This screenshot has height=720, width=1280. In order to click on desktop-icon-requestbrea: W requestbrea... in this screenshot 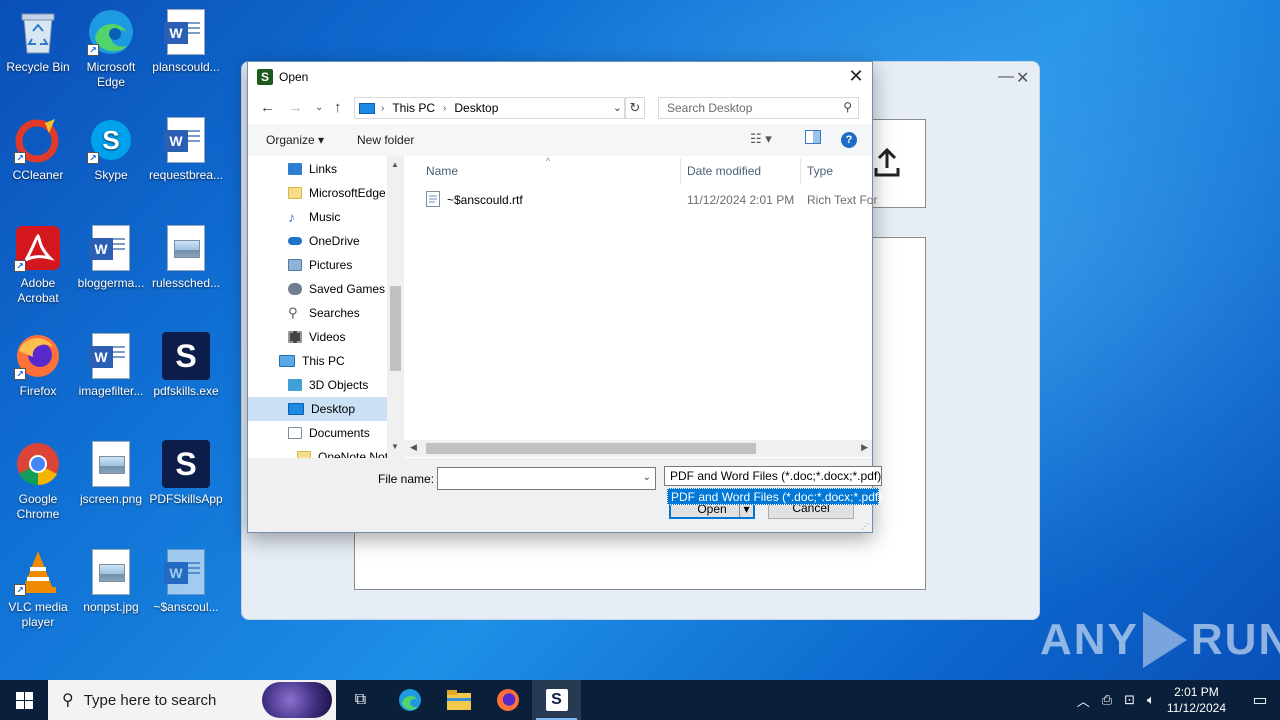, I will do `click(186, 149)`.